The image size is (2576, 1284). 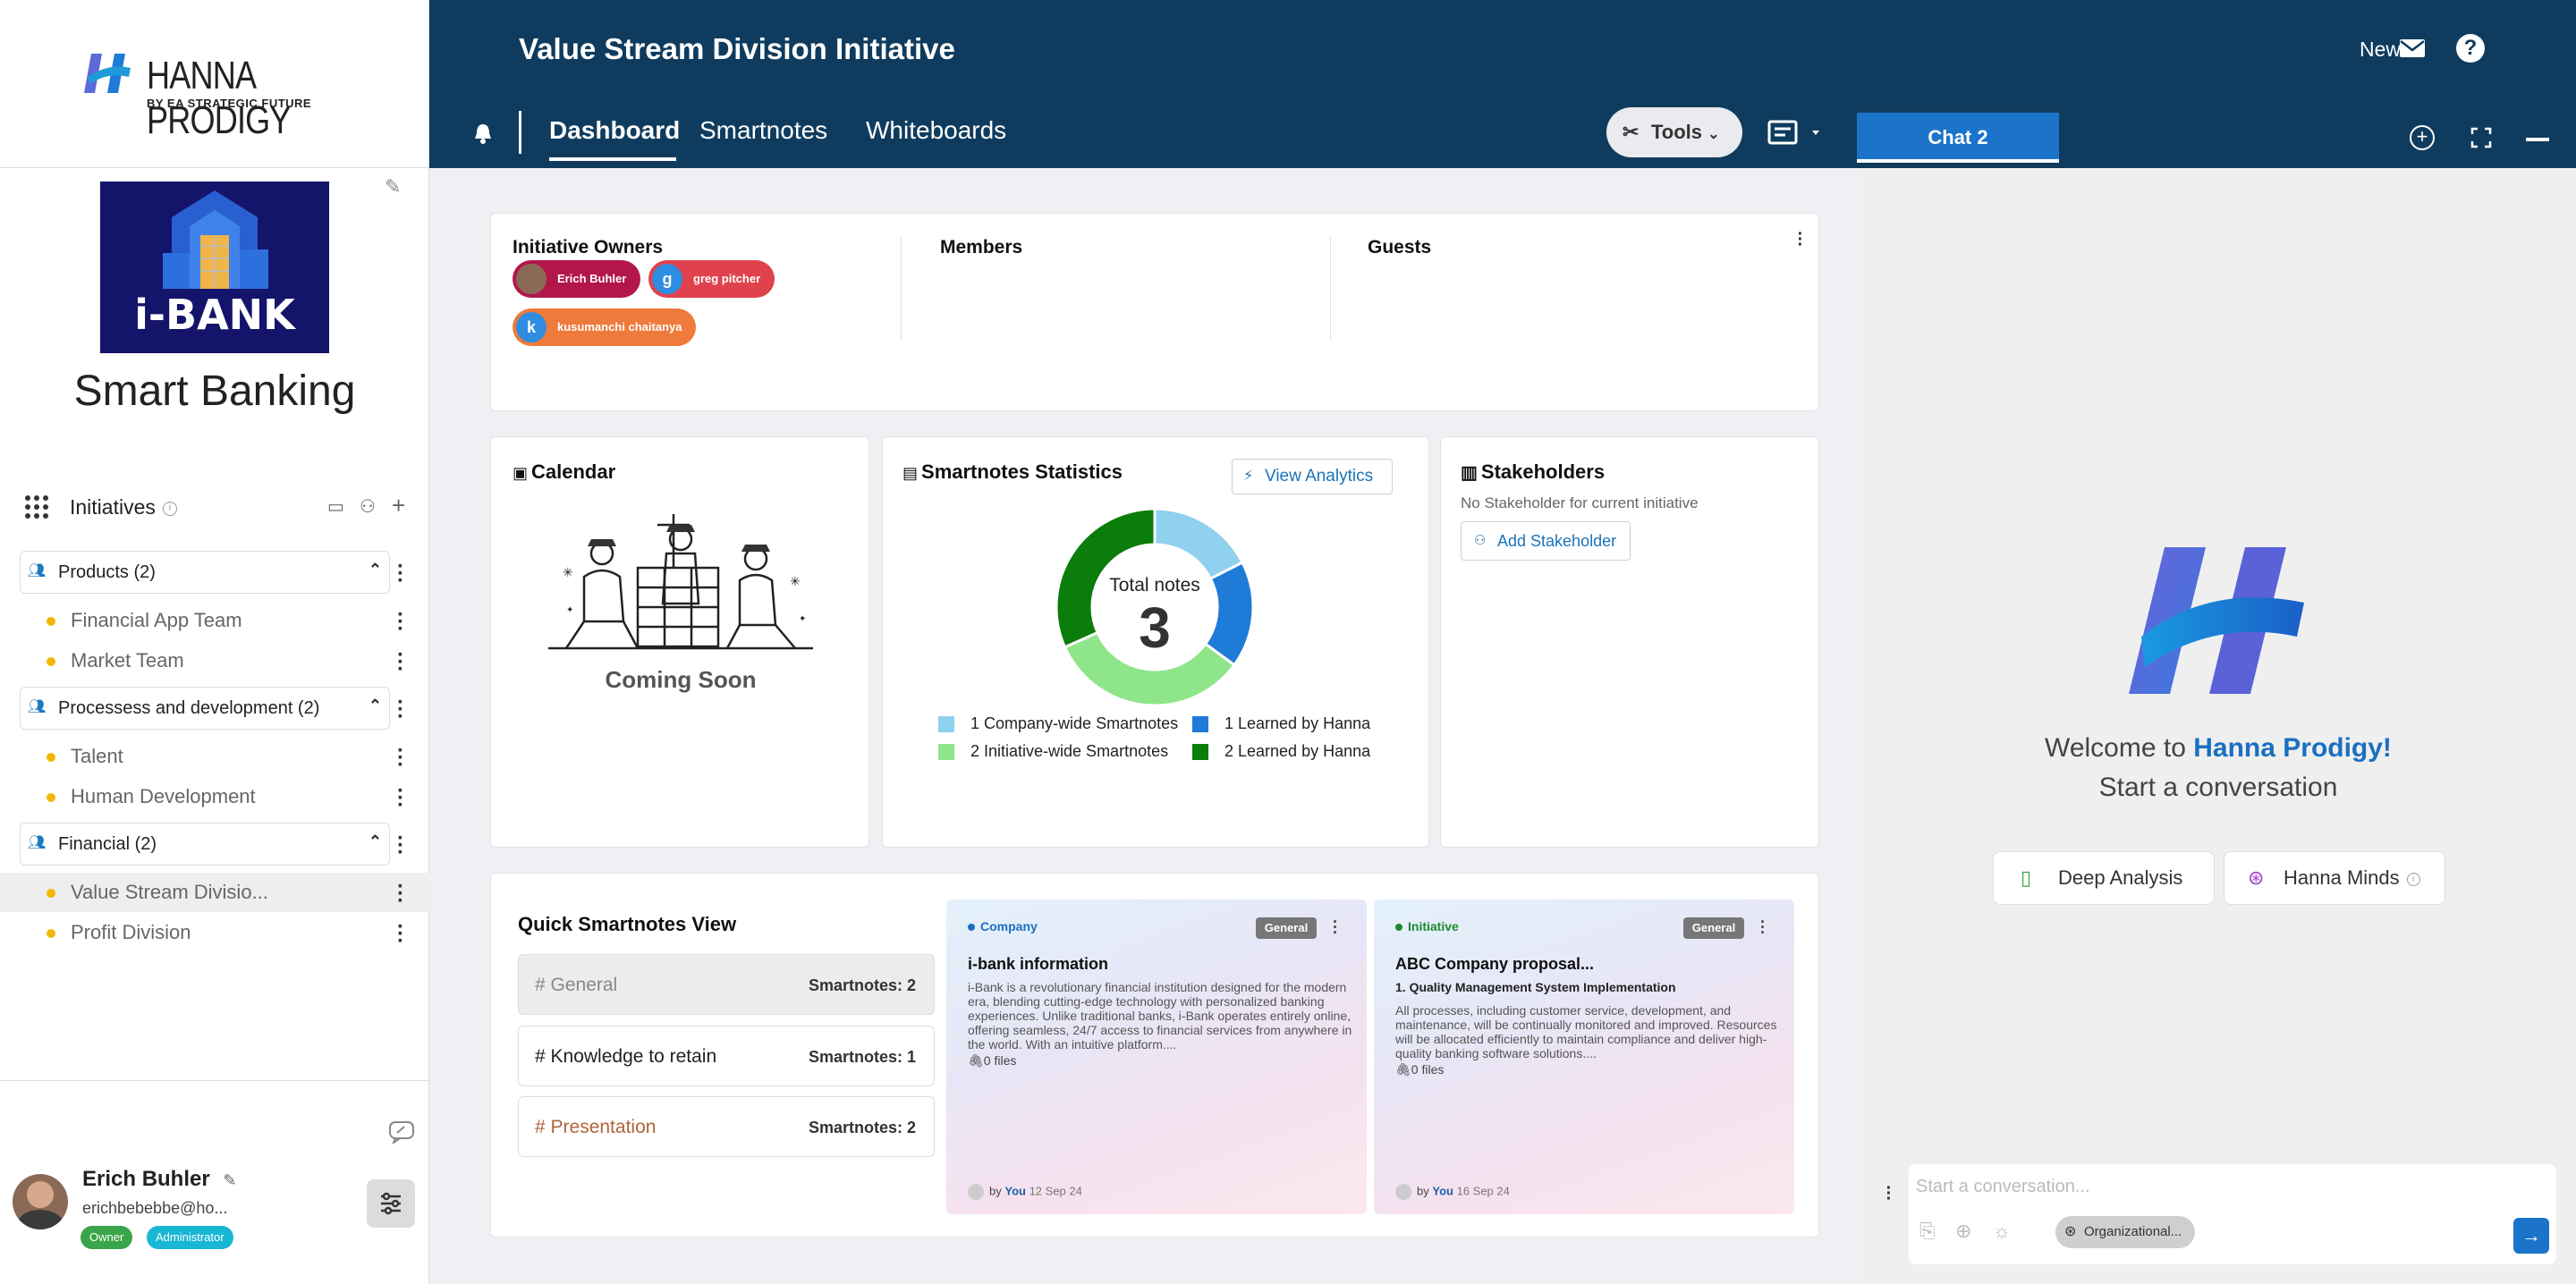 What do you see at coordinates (626, 1057) in the screenshot?
I see `quick-item-label: # Knowledge to retain` at bounding box center [626, 1057].